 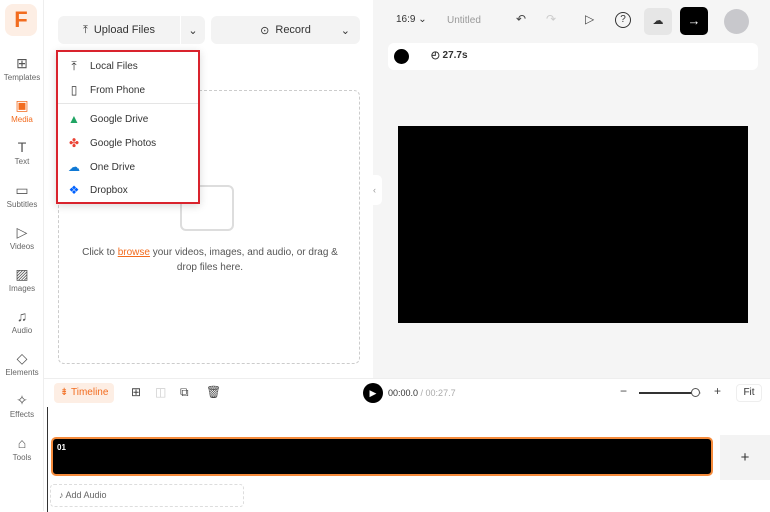 I want to click on subtitles-icon: ▭, so click(x=22, y=190).